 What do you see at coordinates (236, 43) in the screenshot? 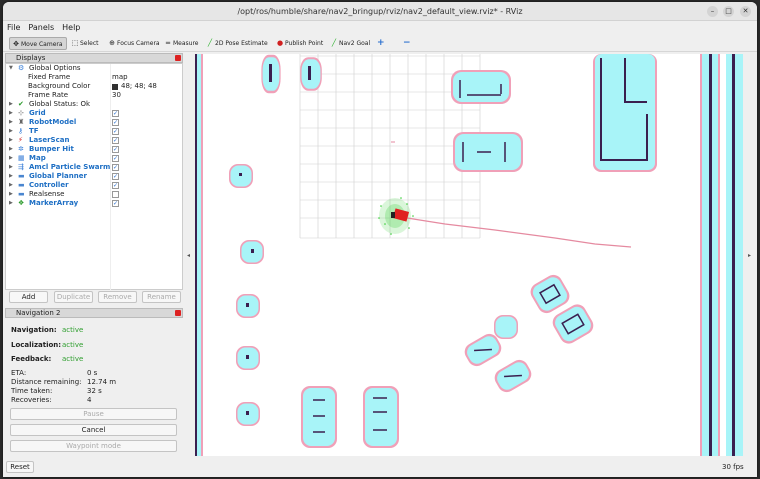
I see `pose-estimate-tool: ╱ 2D Pose Estimate` at bounding box center [236, 43].